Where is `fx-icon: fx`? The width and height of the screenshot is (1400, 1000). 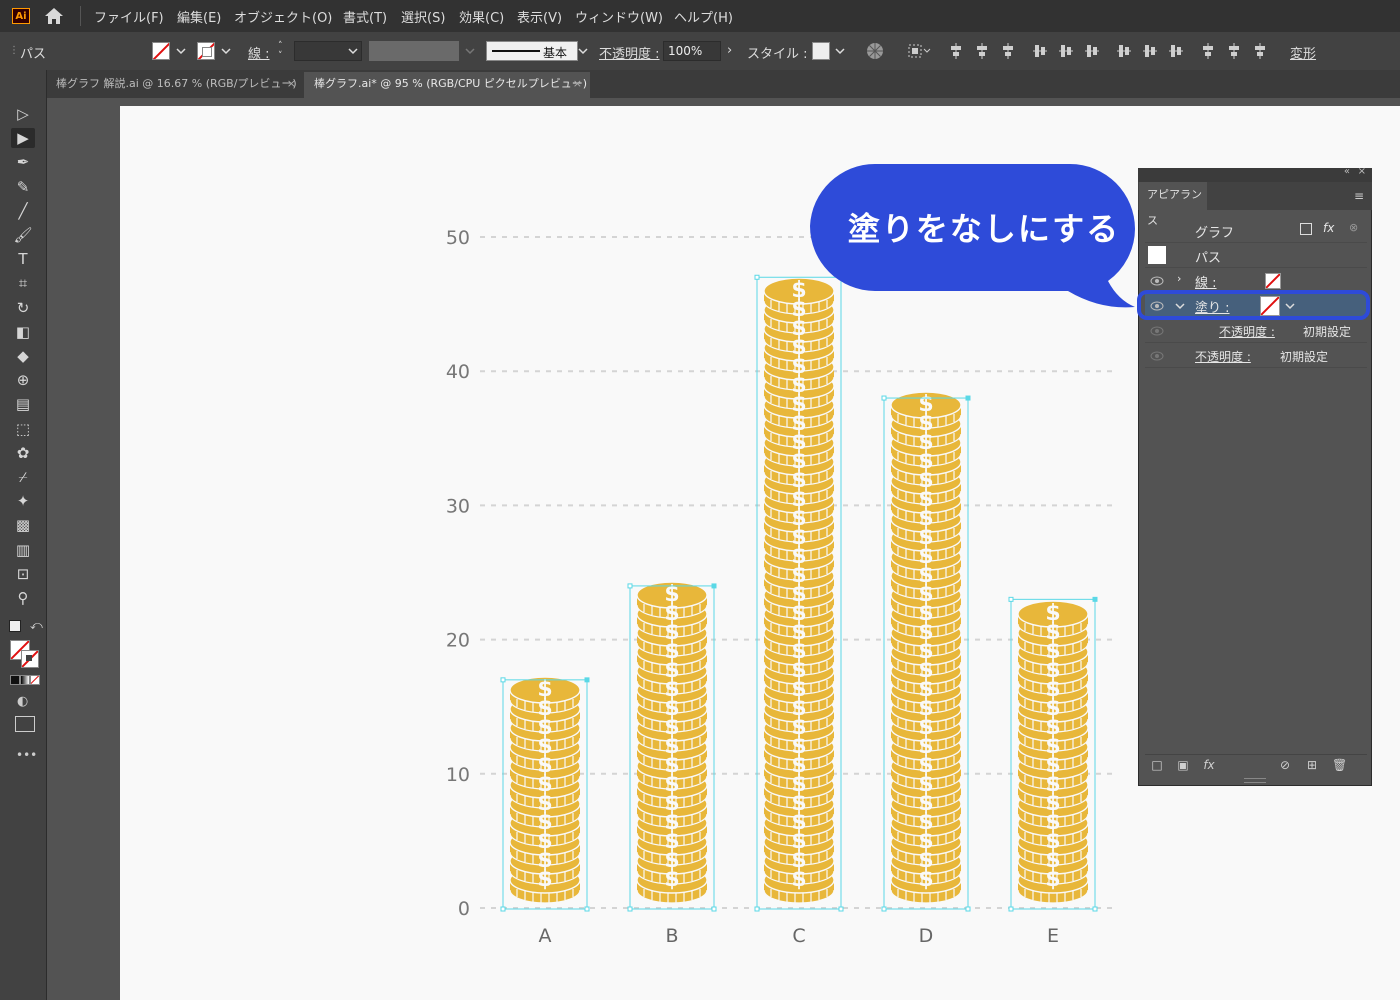
fx-icon: fx is located at coordinates (1328, 228).